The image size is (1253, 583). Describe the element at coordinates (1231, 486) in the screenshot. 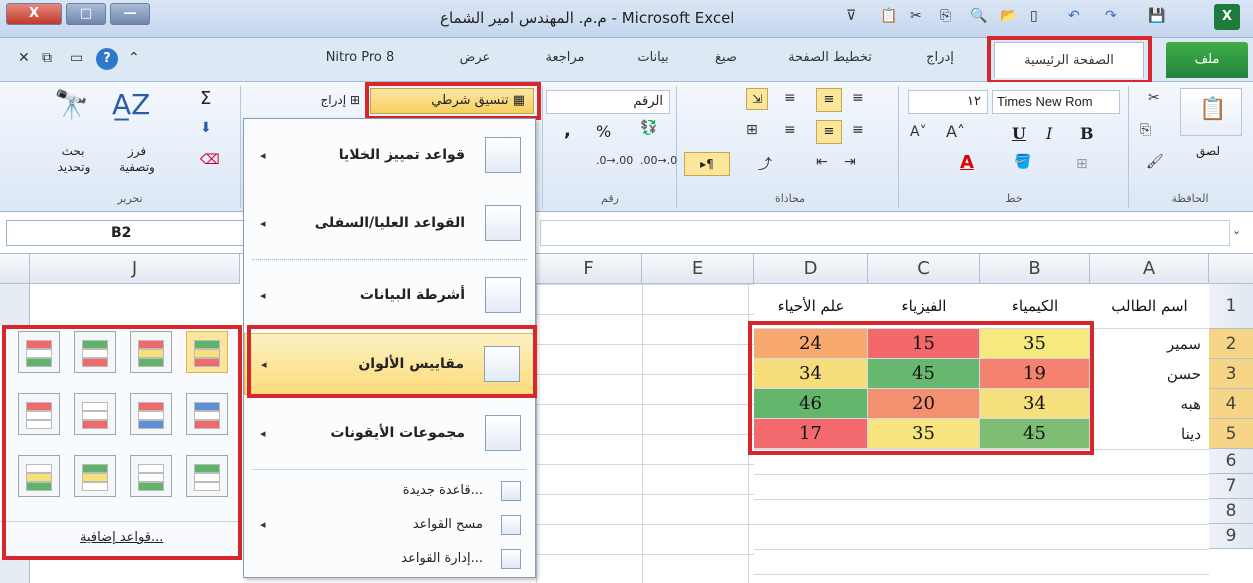

I see `row-header-7: 7` at that location.